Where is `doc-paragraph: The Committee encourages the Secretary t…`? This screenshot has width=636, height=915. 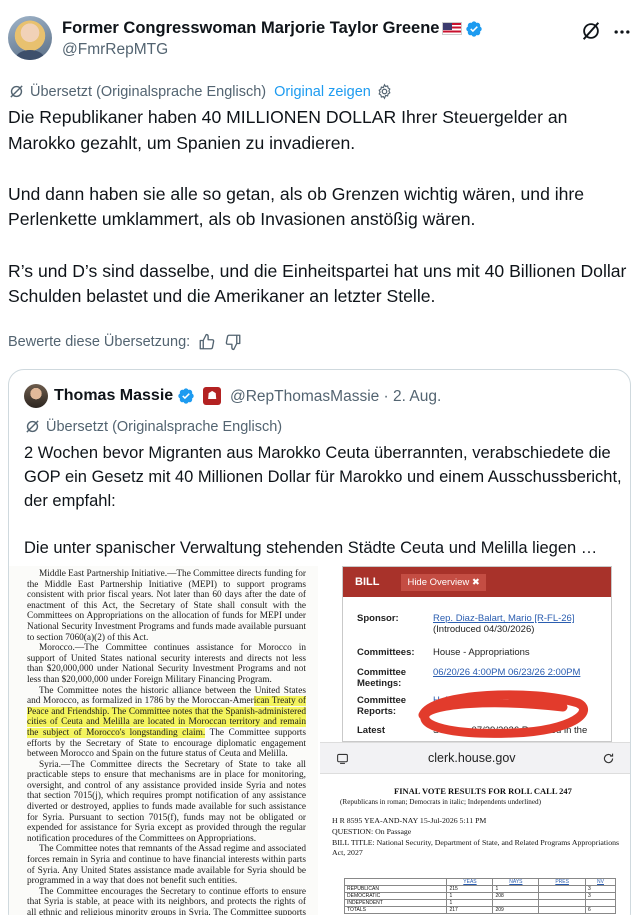 doc-paragraph: The Committee encourages the Secretary t… is located at coordinates (166, 900).